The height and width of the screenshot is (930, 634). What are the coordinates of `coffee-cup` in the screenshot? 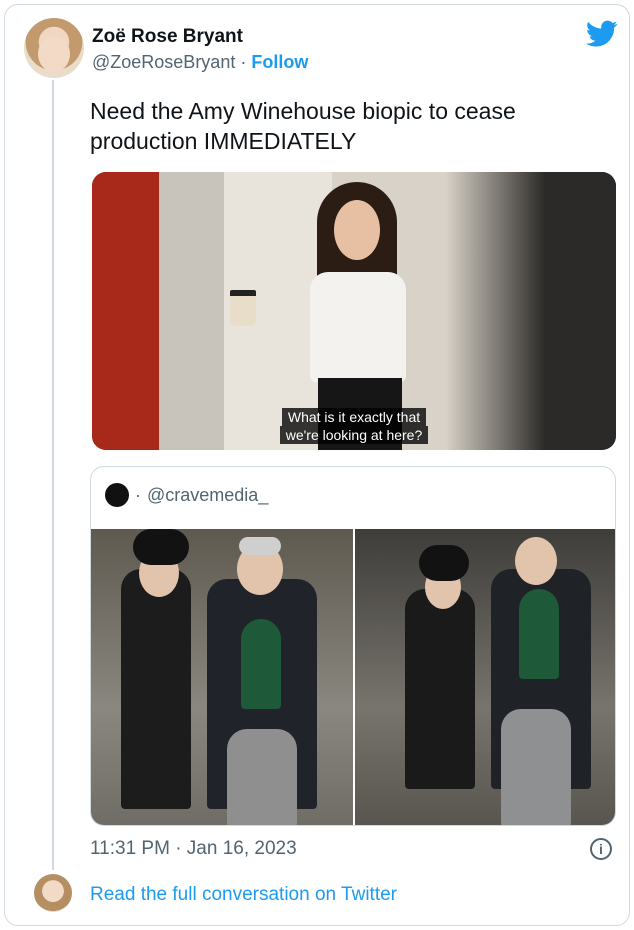 It's located at (243, 308).